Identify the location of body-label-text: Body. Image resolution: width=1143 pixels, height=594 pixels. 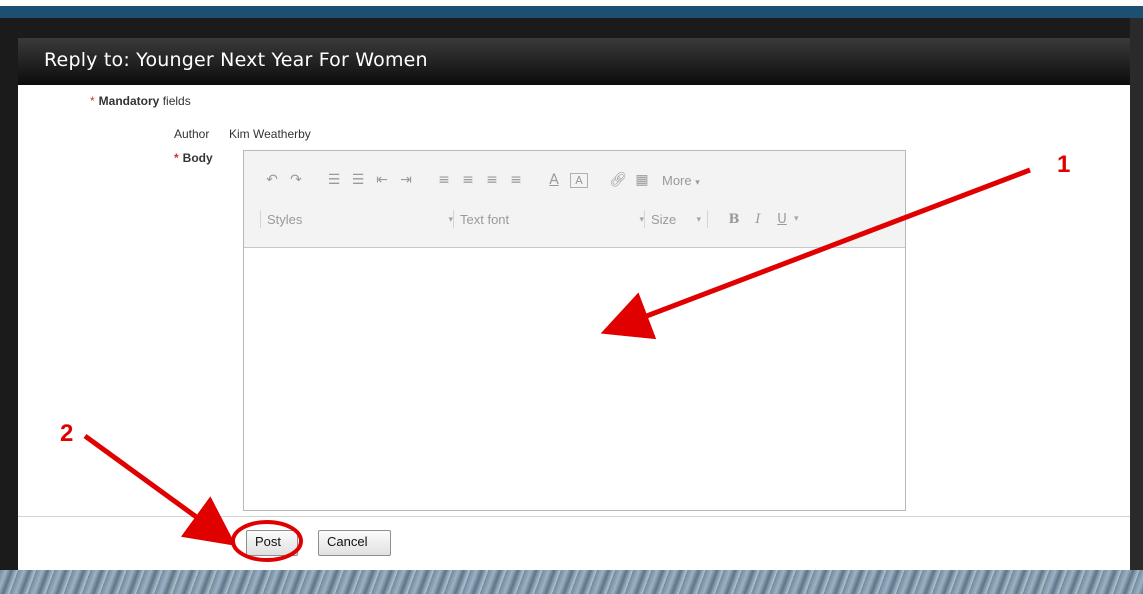
(197, 158).